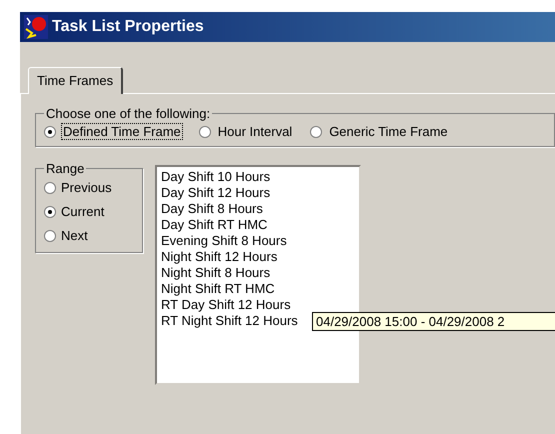  What do you see at coordinates (65, 168) in the screenshot?
I see `group-legend: Range` at bounding box center [65, 168].